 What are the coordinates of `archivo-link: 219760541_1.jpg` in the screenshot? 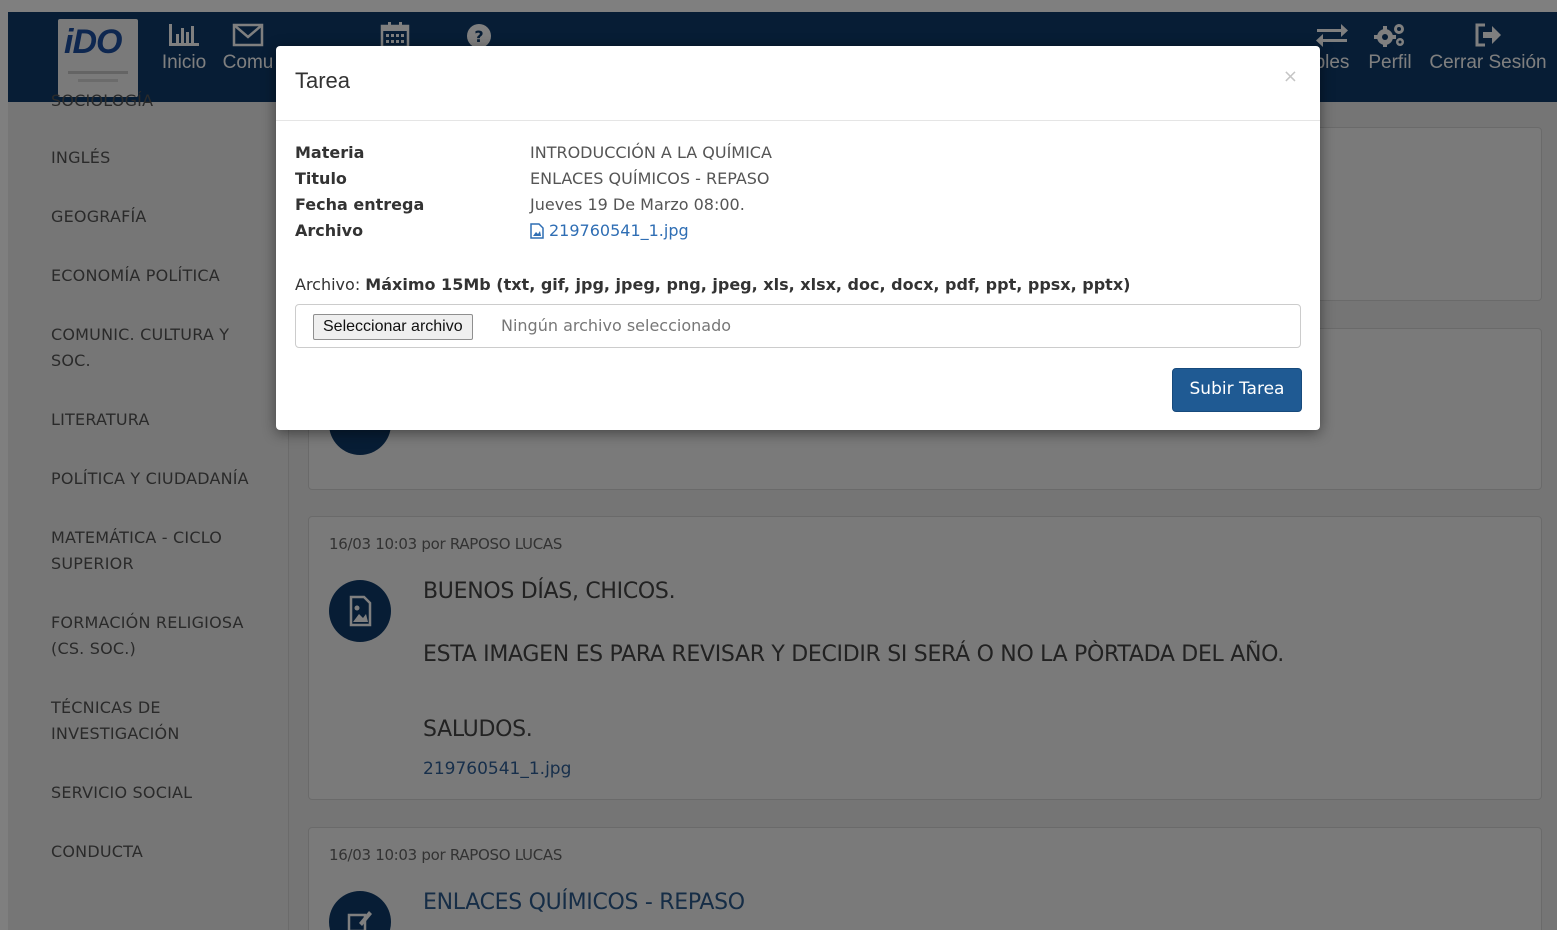 It's located at (609, 230).